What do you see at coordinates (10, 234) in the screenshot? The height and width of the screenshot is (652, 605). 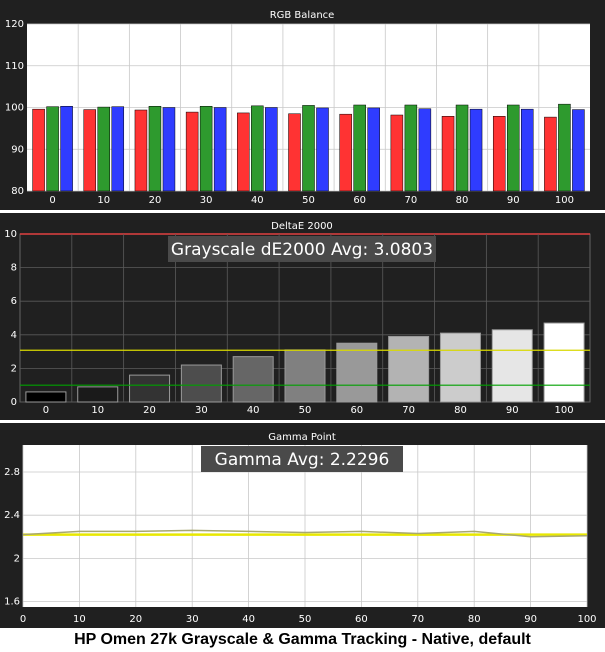 I see `deltae-y-tick-label: 10` at bounding box center [10, 234].